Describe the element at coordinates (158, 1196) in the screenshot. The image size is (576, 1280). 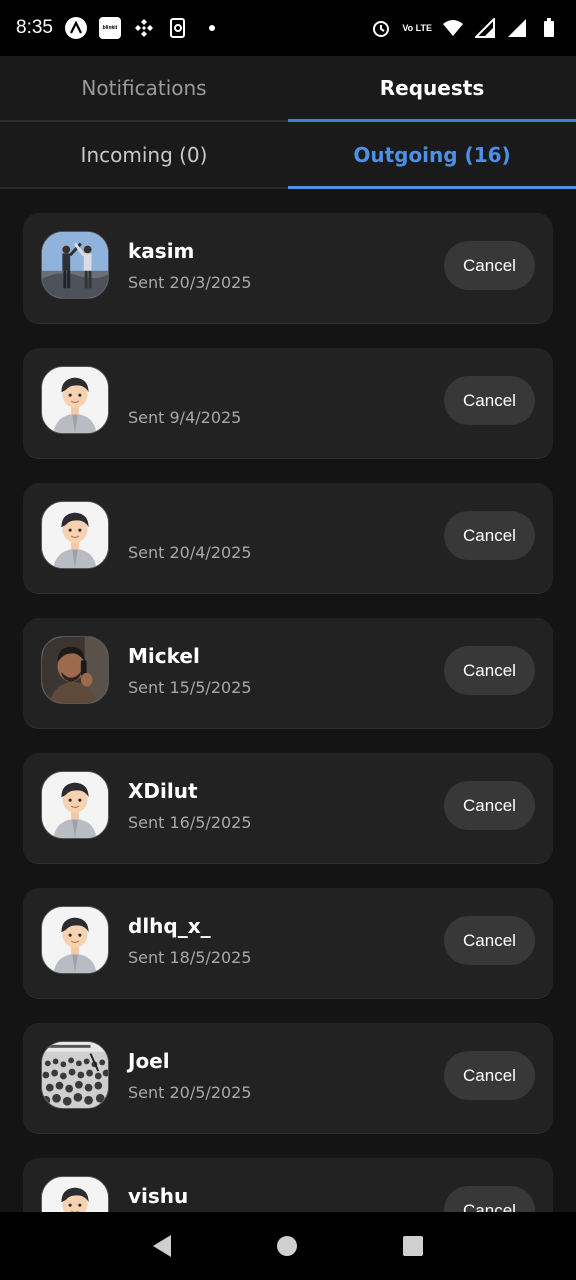
I see `username: vishu` at that location.